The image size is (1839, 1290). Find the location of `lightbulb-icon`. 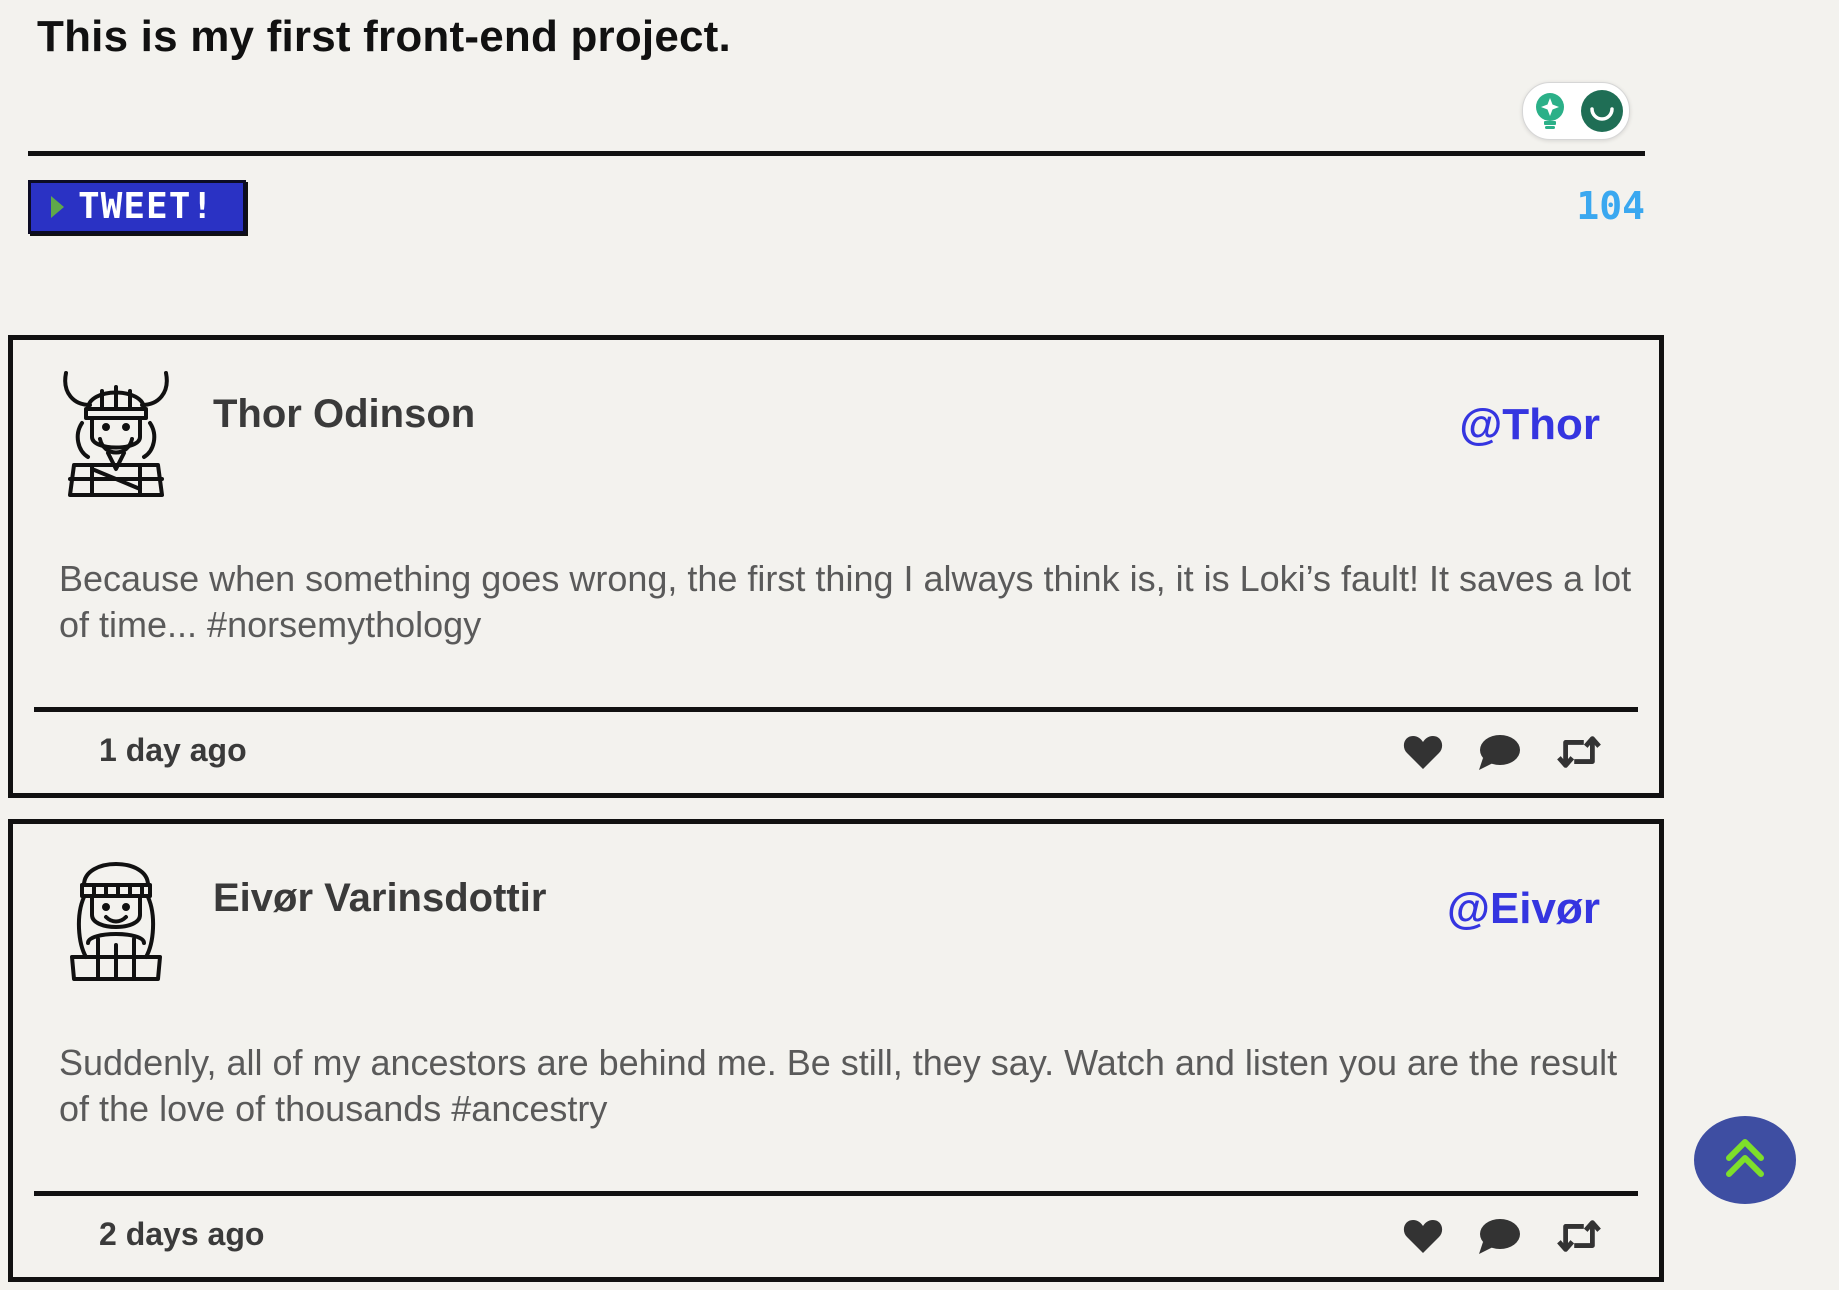

lightbulb-icon is located at coordinates (1550, 111).